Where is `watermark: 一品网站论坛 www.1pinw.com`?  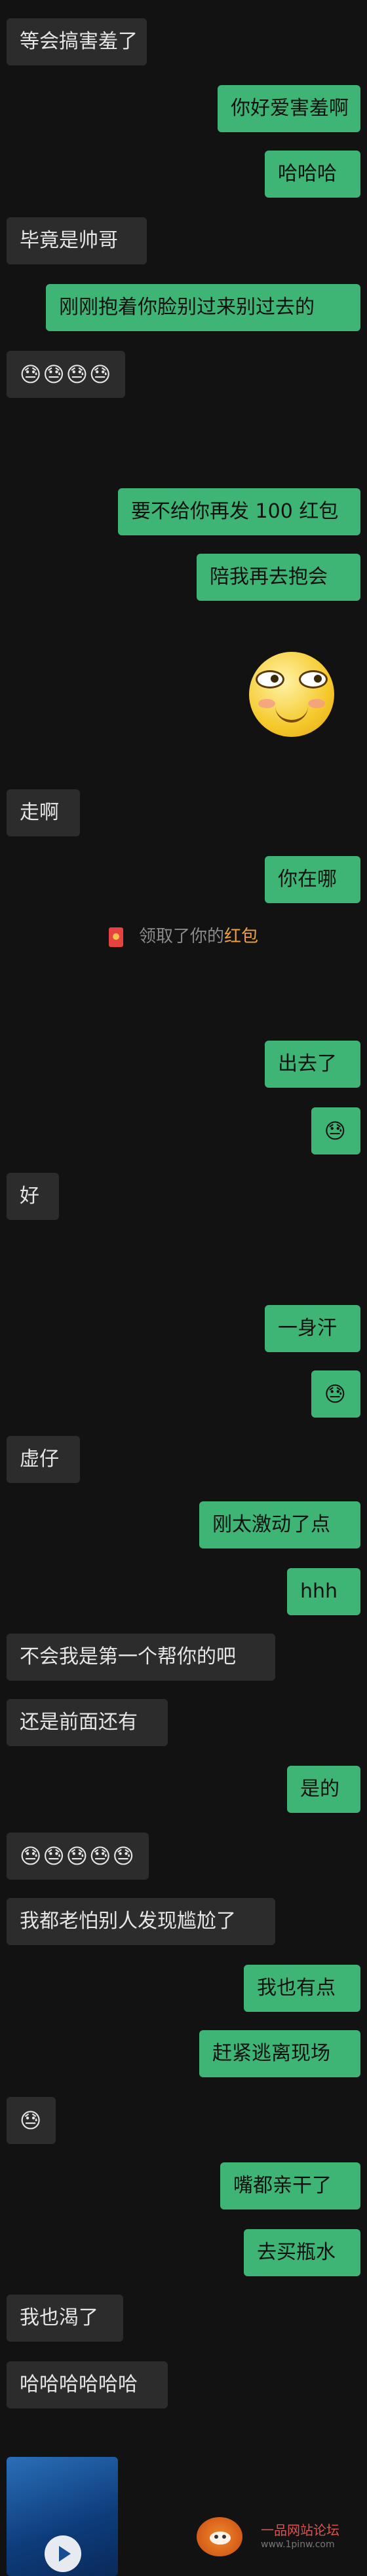
watermark: 一品网站论坛 www.1pinw.com is located at coordinates (272, 2540).